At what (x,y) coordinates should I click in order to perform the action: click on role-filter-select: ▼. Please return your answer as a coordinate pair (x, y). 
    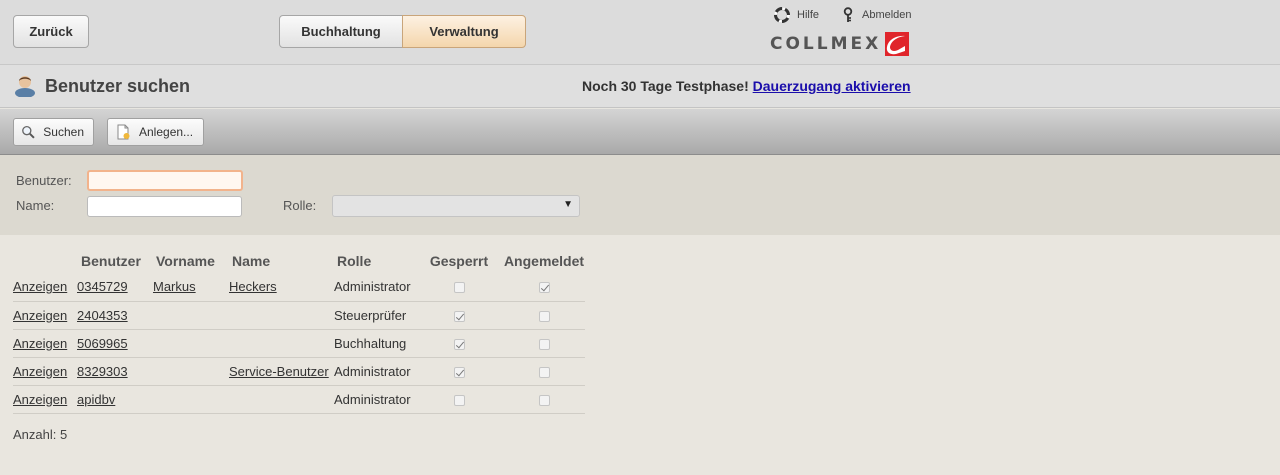
    Looking at the image, I should click on (456, 206).